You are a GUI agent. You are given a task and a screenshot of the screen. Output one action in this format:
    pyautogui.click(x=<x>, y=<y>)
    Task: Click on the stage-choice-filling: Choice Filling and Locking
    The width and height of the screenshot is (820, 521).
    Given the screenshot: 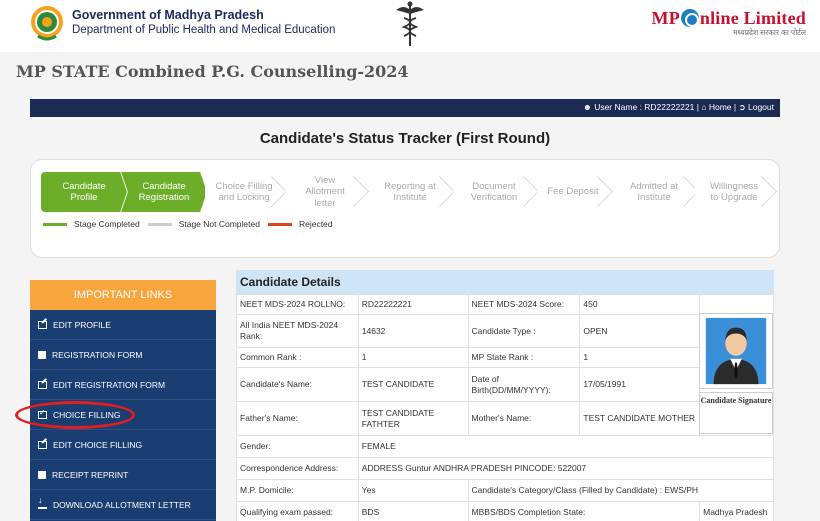 What is the action you would take?
    pyautogui.click(x=244, y=192)
    